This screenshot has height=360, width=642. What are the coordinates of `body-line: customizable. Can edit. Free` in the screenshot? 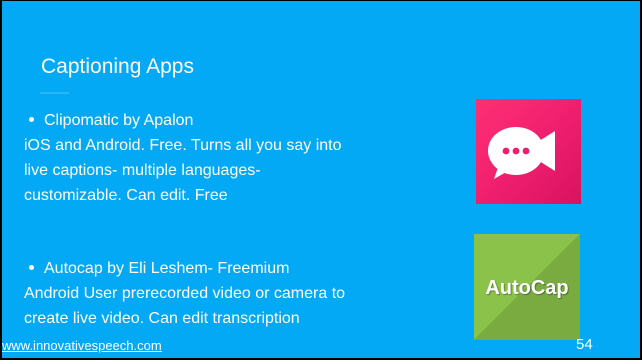 It's located at (126, 195).